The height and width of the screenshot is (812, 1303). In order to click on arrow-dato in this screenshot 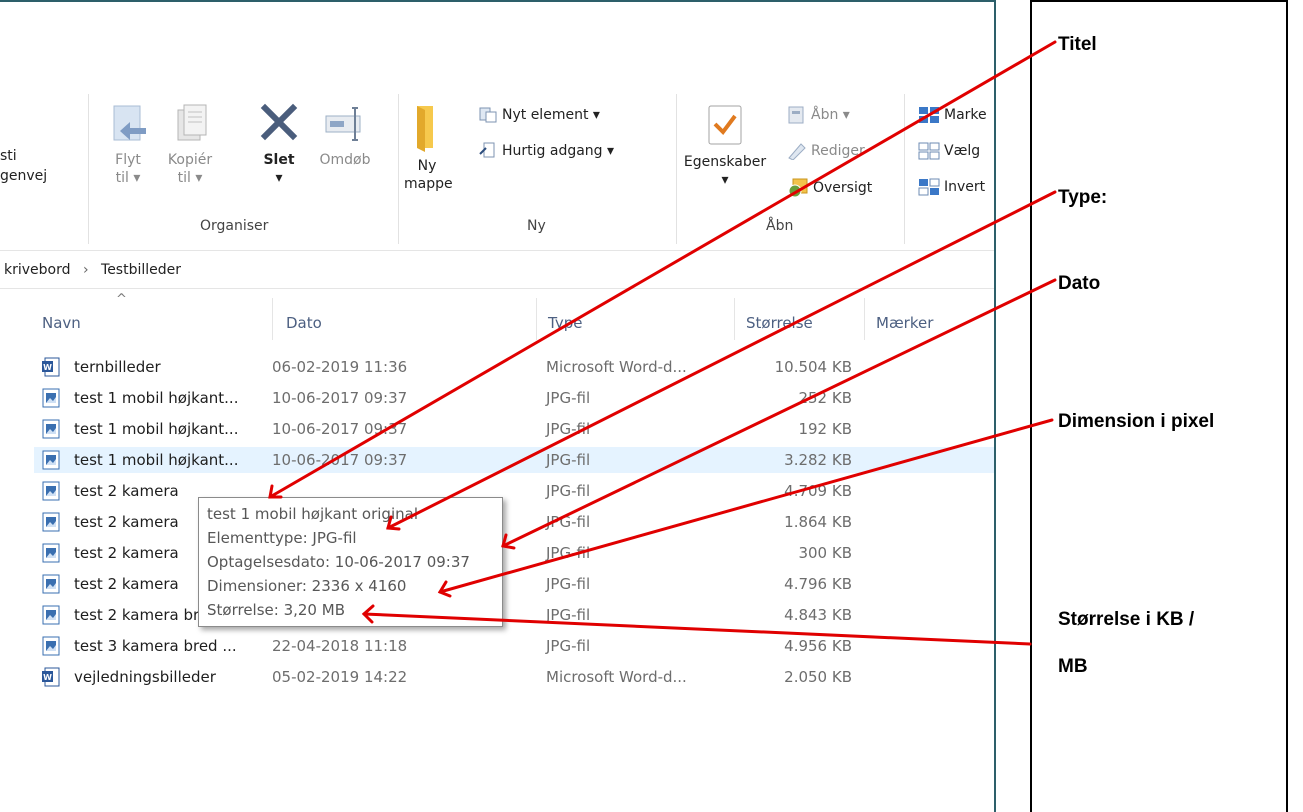, I will do `click(779, 413)`.